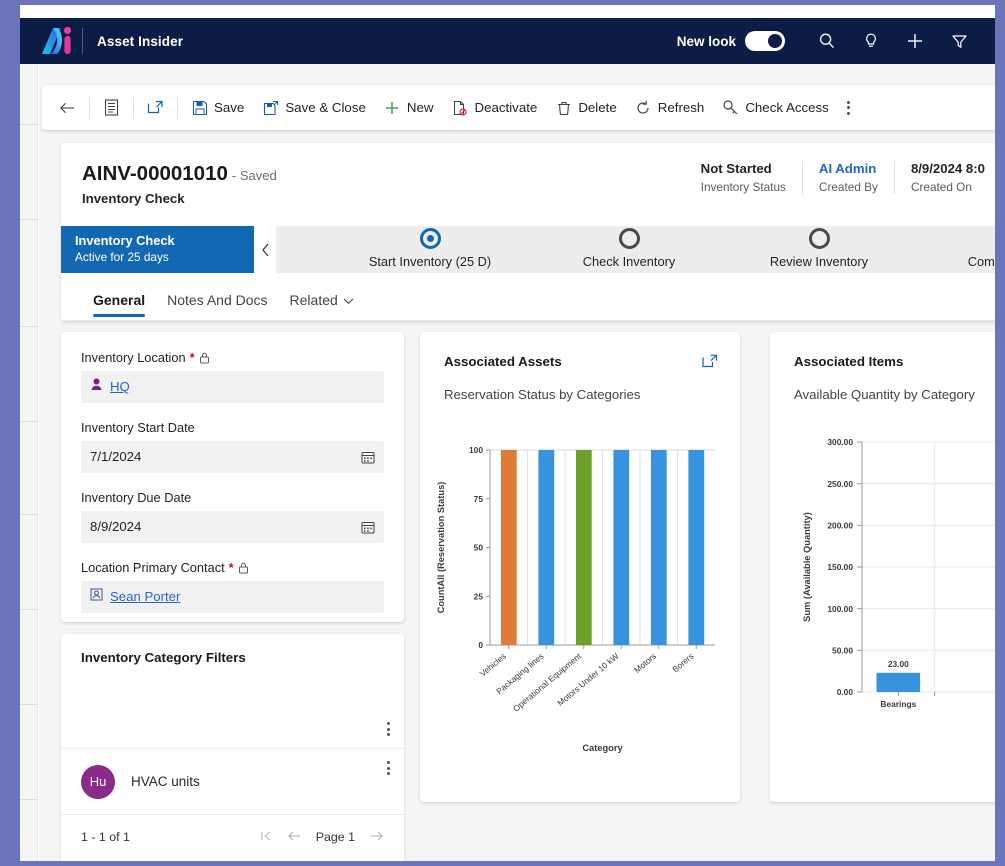 This screenshot has height=866, width=1005. Describe the element at coordinates (388, 729) in the screenshot. I see `subgrid-command-menu-button` at that location.